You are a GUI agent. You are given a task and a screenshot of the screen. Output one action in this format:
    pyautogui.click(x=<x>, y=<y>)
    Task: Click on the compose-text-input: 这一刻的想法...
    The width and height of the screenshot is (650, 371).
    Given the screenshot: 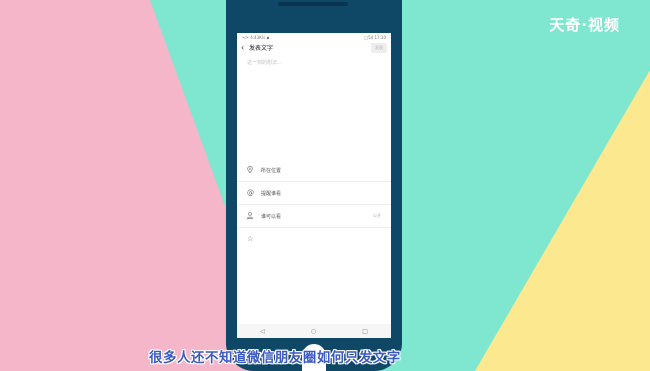 What is the action you would take?
    pyautogui.click(x=314, y=106)
    